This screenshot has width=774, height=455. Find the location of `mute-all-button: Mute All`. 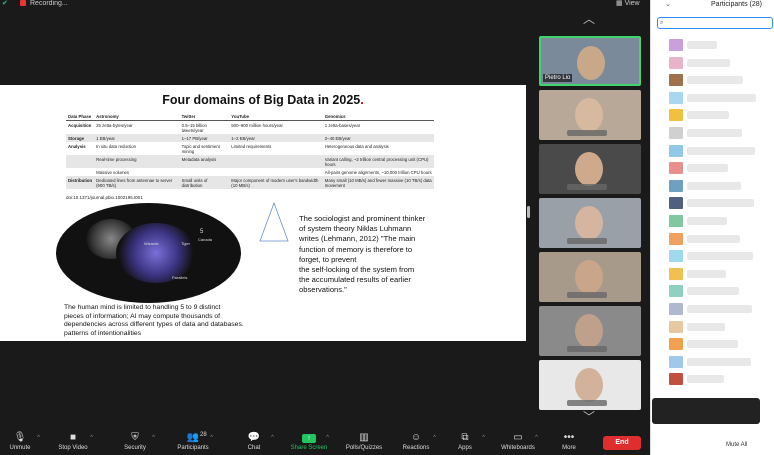

mute-all-button: Mute All is located at coordinates (736, 445).